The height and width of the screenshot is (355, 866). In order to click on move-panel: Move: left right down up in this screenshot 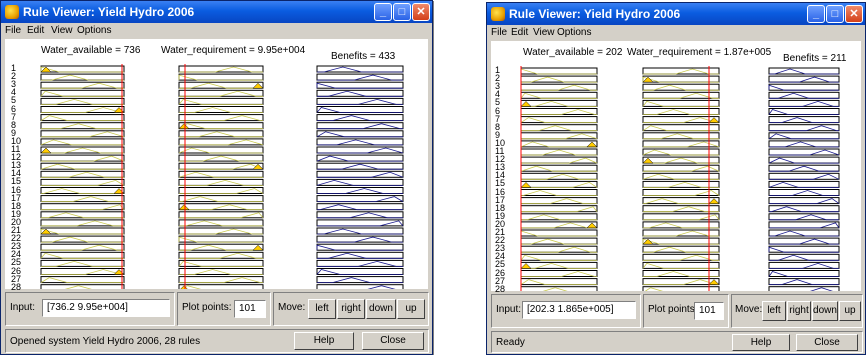, I will do `click(351, 309)`.